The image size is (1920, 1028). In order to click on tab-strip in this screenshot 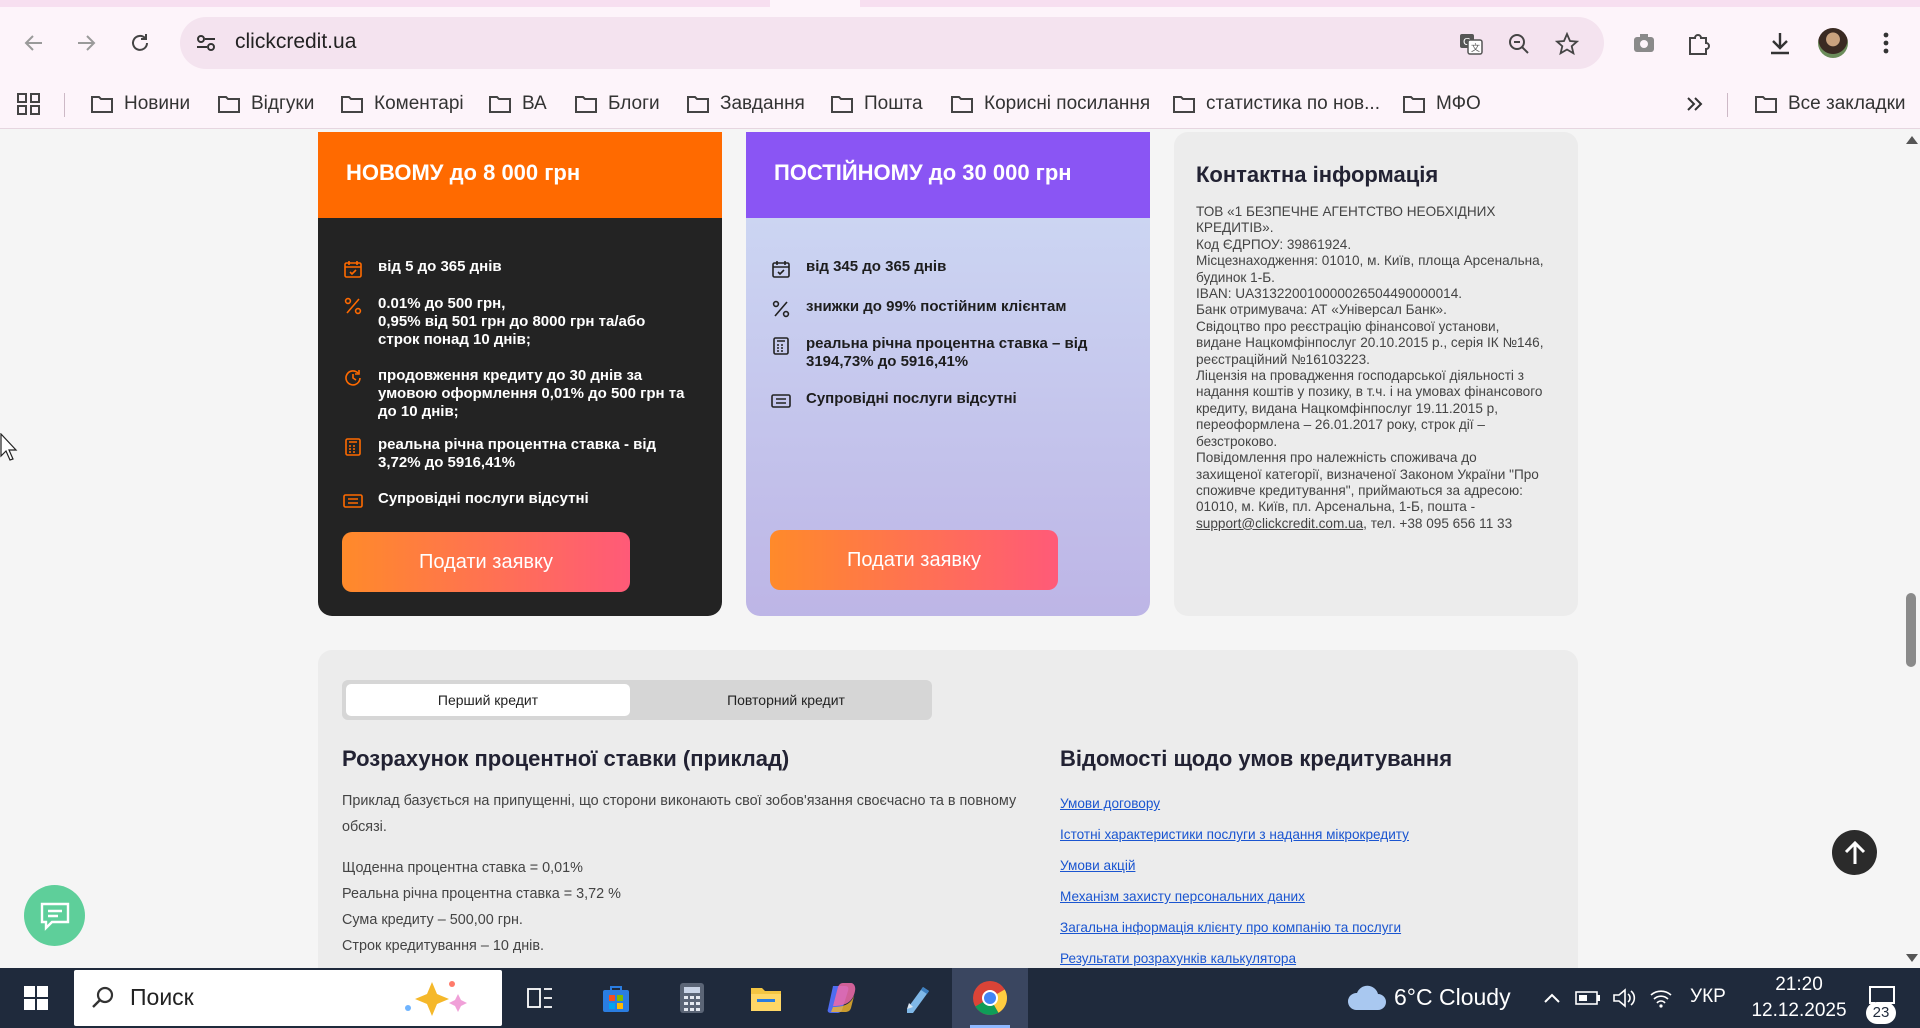, I will do `click(960, 3)`.